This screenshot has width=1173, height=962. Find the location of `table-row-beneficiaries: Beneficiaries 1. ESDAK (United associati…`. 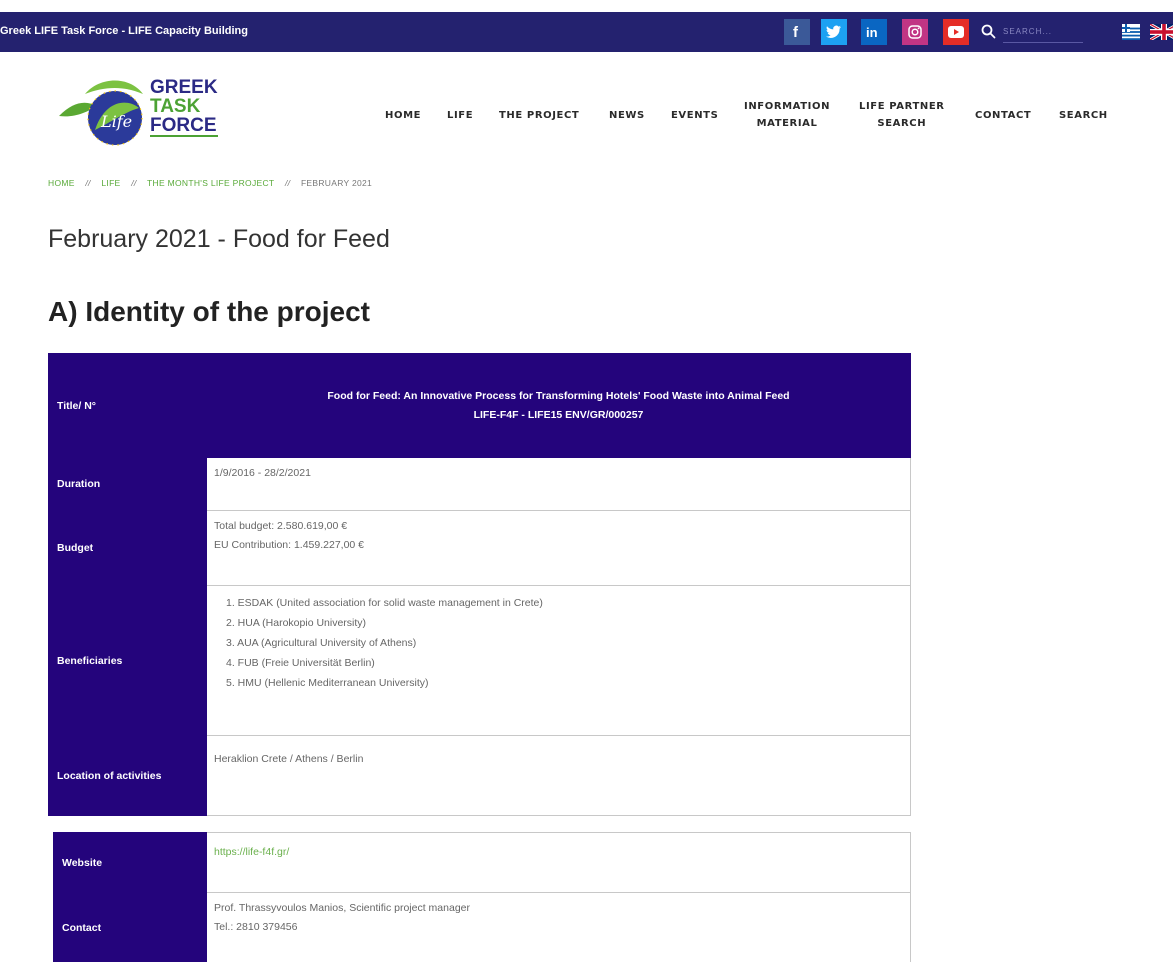

table-row-beneficiaries: Beneficiaries 1. ESDAK (United associati… is located at coordinates (479, 660).